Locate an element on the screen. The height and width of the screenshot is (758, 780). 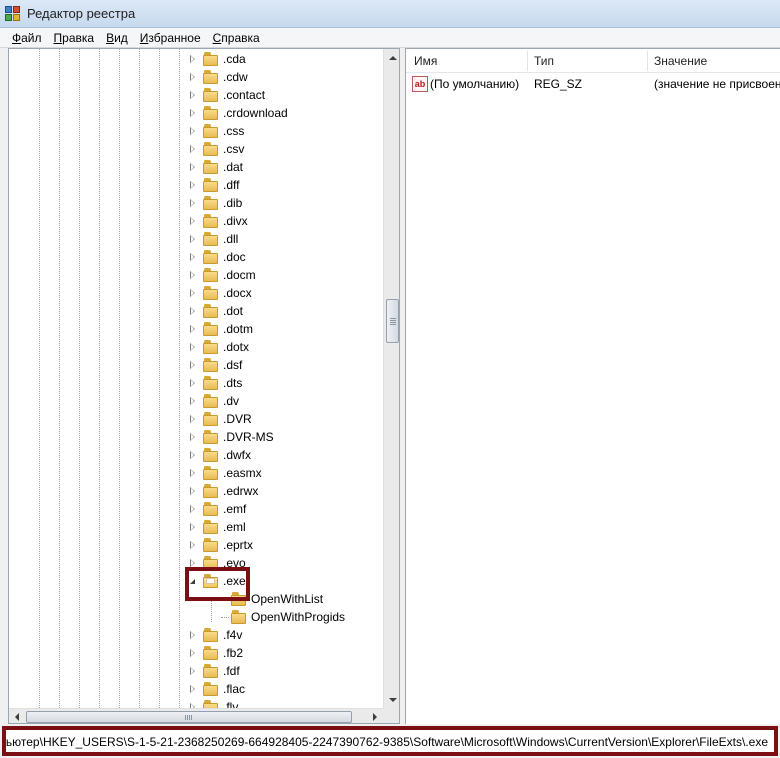
tree-item: .evo is located at coordinates (217, 563).